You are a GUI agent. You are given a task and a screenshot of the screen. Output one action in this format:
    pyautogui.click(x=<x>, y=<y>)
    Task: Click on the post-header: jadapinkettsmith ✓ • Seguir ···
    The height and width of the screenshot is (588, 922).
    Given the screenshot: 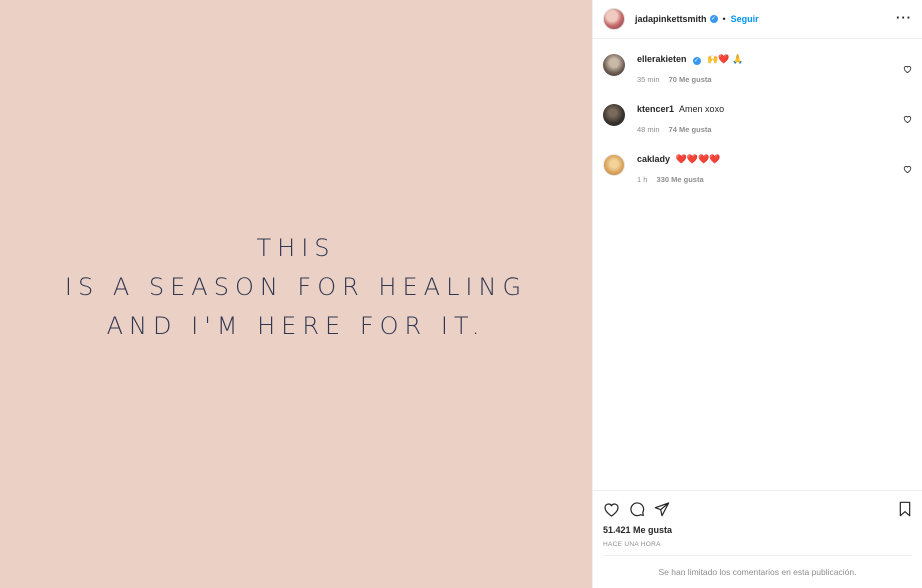 What is the action you would take?
    pyautogui.click(x=757, y=19)
    